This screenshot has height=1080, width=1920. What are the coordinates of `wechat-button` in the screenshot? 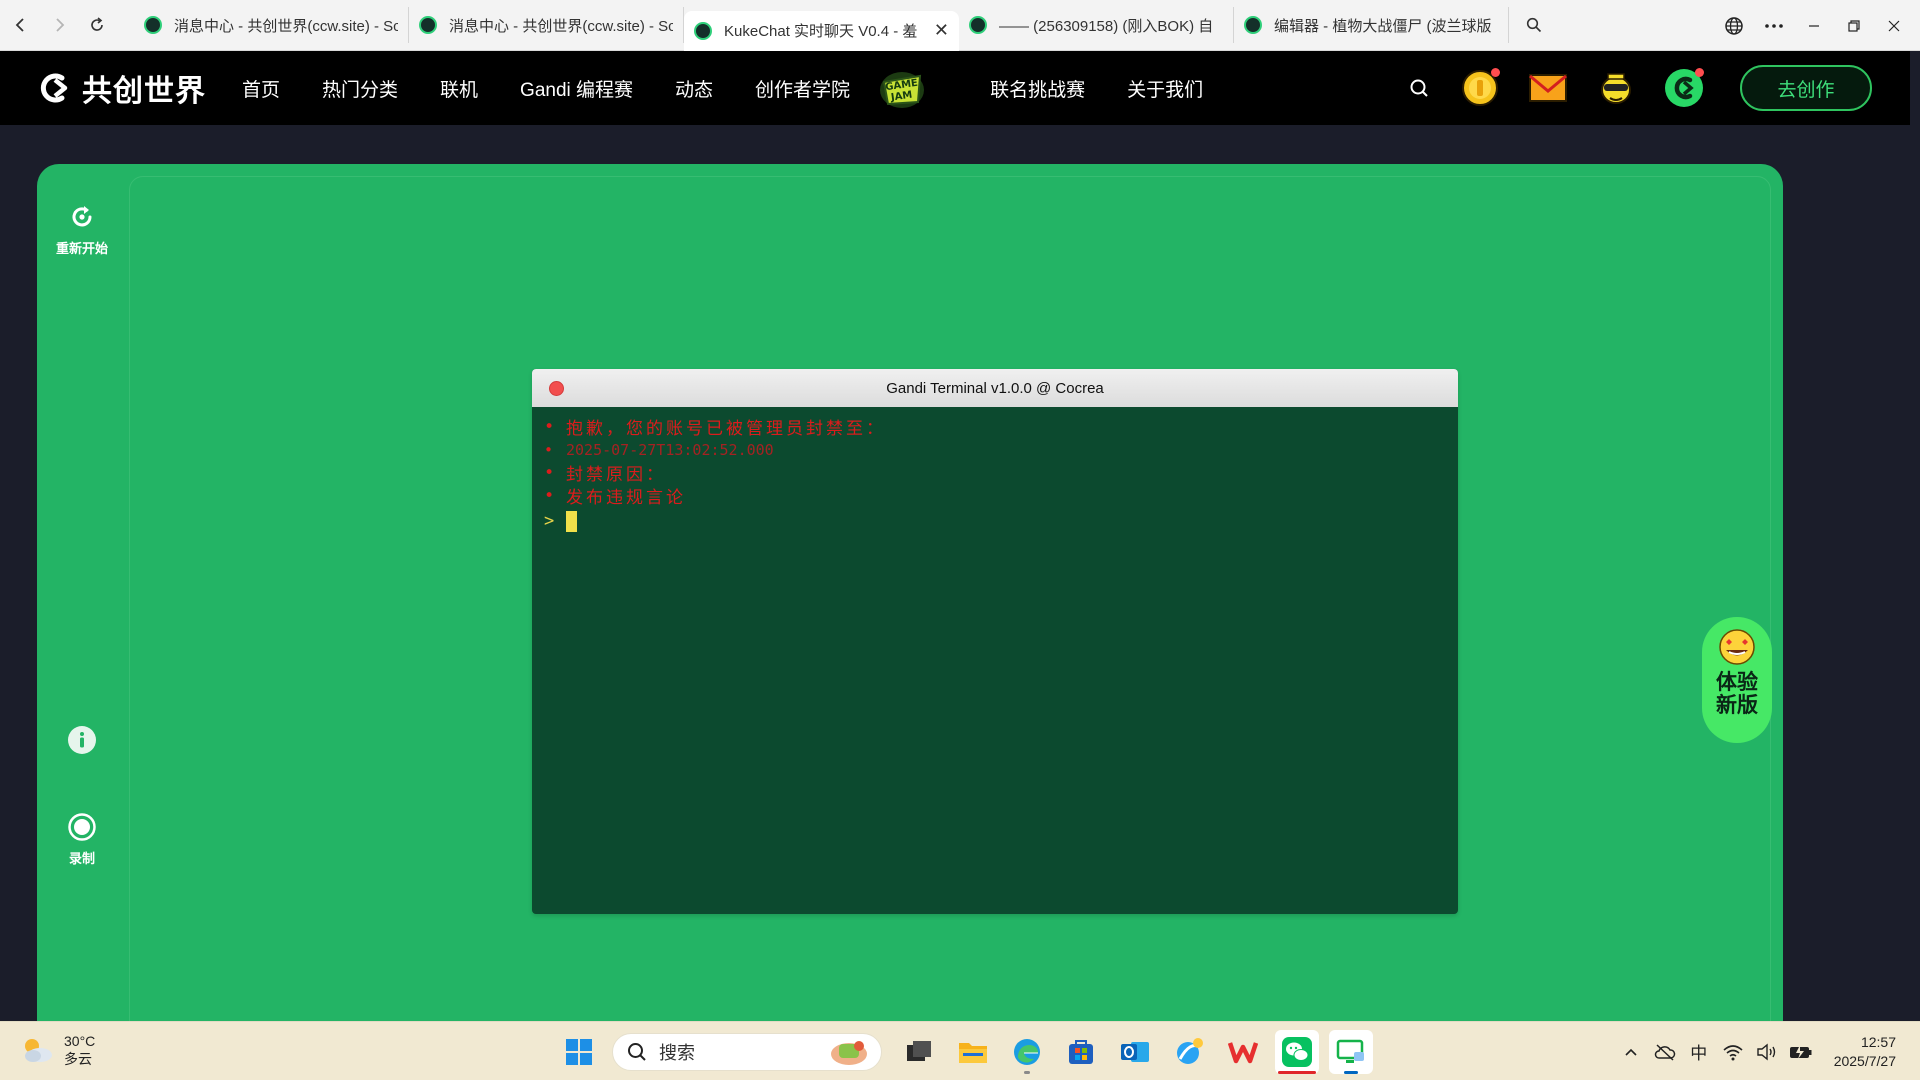 It's located at (1297, 1052).